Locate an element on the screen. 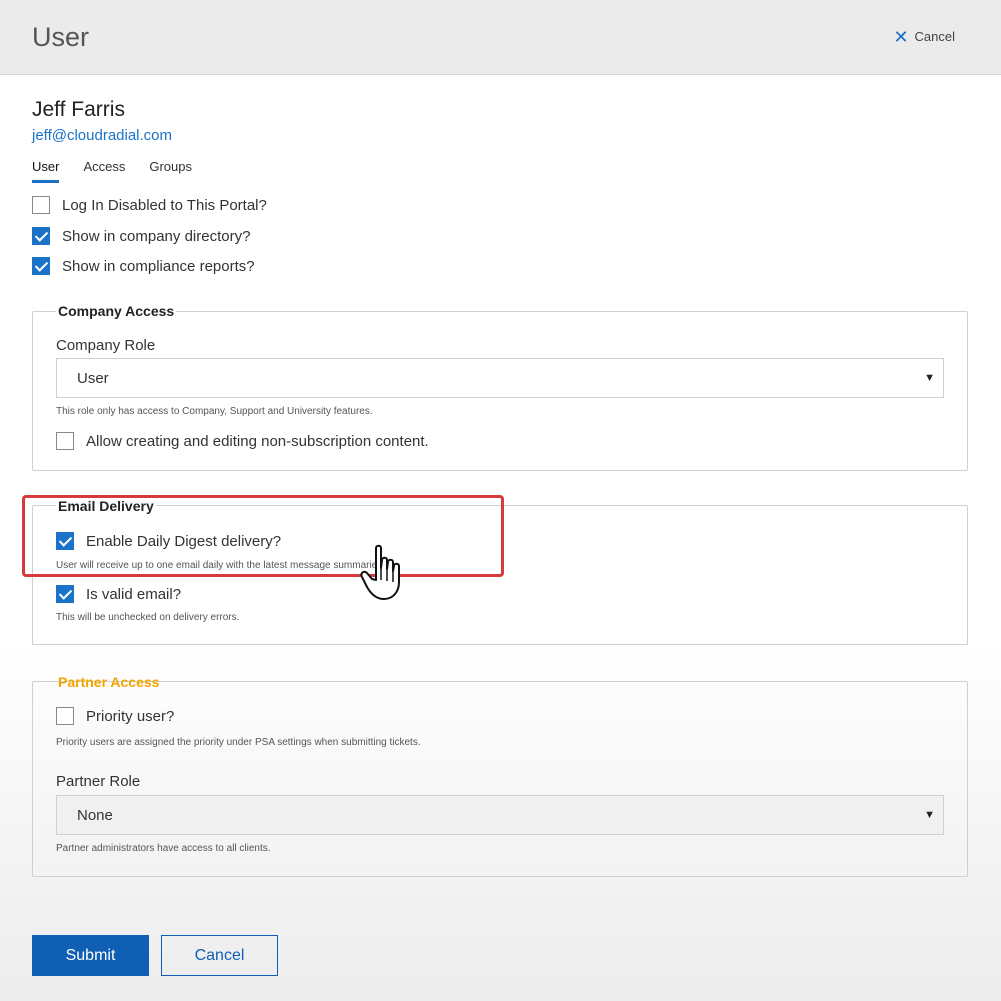  valid-email-checkbox is located at coordinates (65, 594).